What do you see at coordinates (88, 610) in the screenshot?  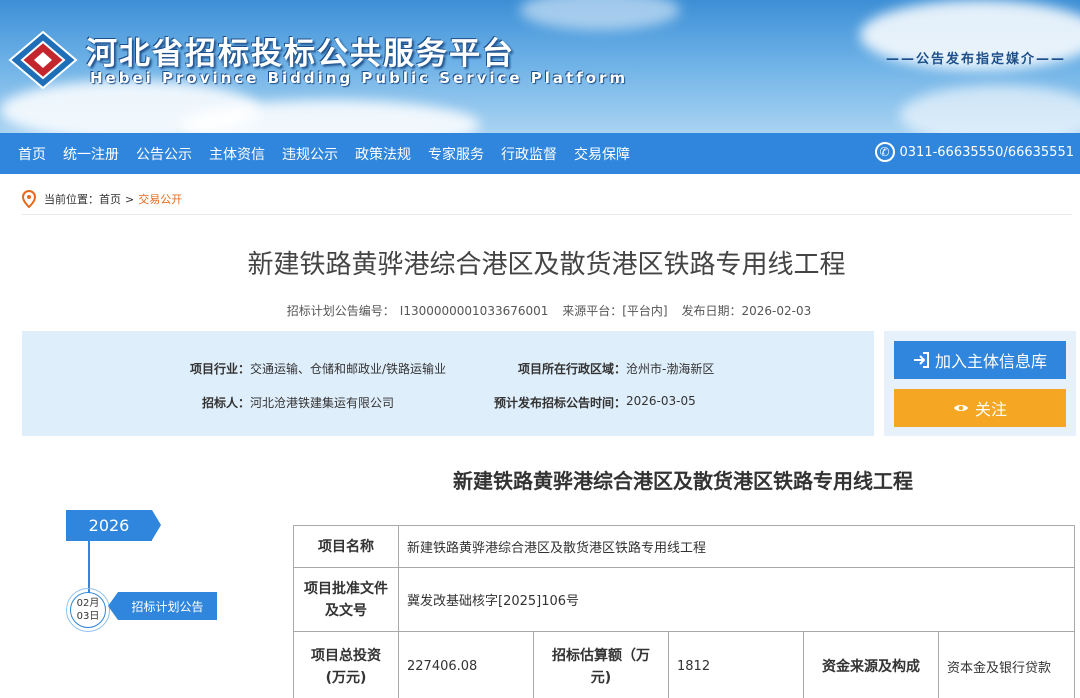 I see `timeline-date: 02月 03日` at bounding box center [88, 610].